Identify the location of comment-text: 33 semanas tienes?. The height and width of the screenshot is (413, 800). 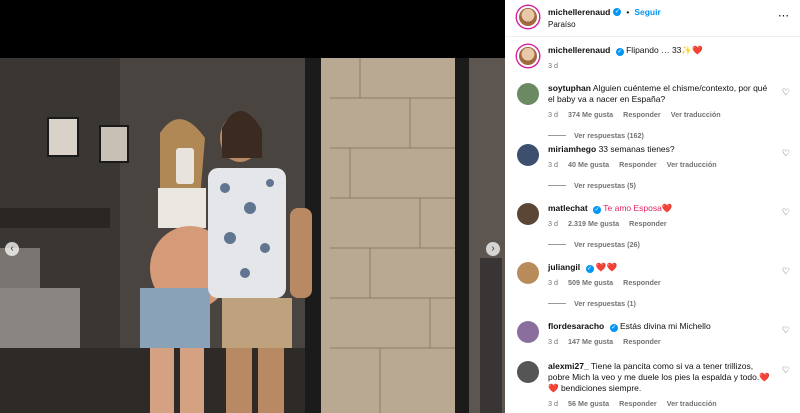
(636, 149).